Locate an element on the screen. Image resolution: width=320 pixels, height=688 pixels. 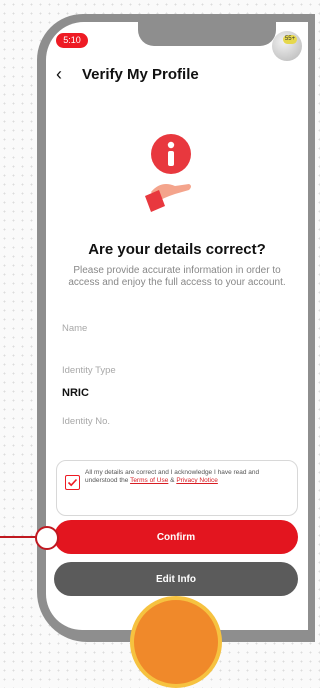
checkmark-icon is located at coordinates (72, 482).